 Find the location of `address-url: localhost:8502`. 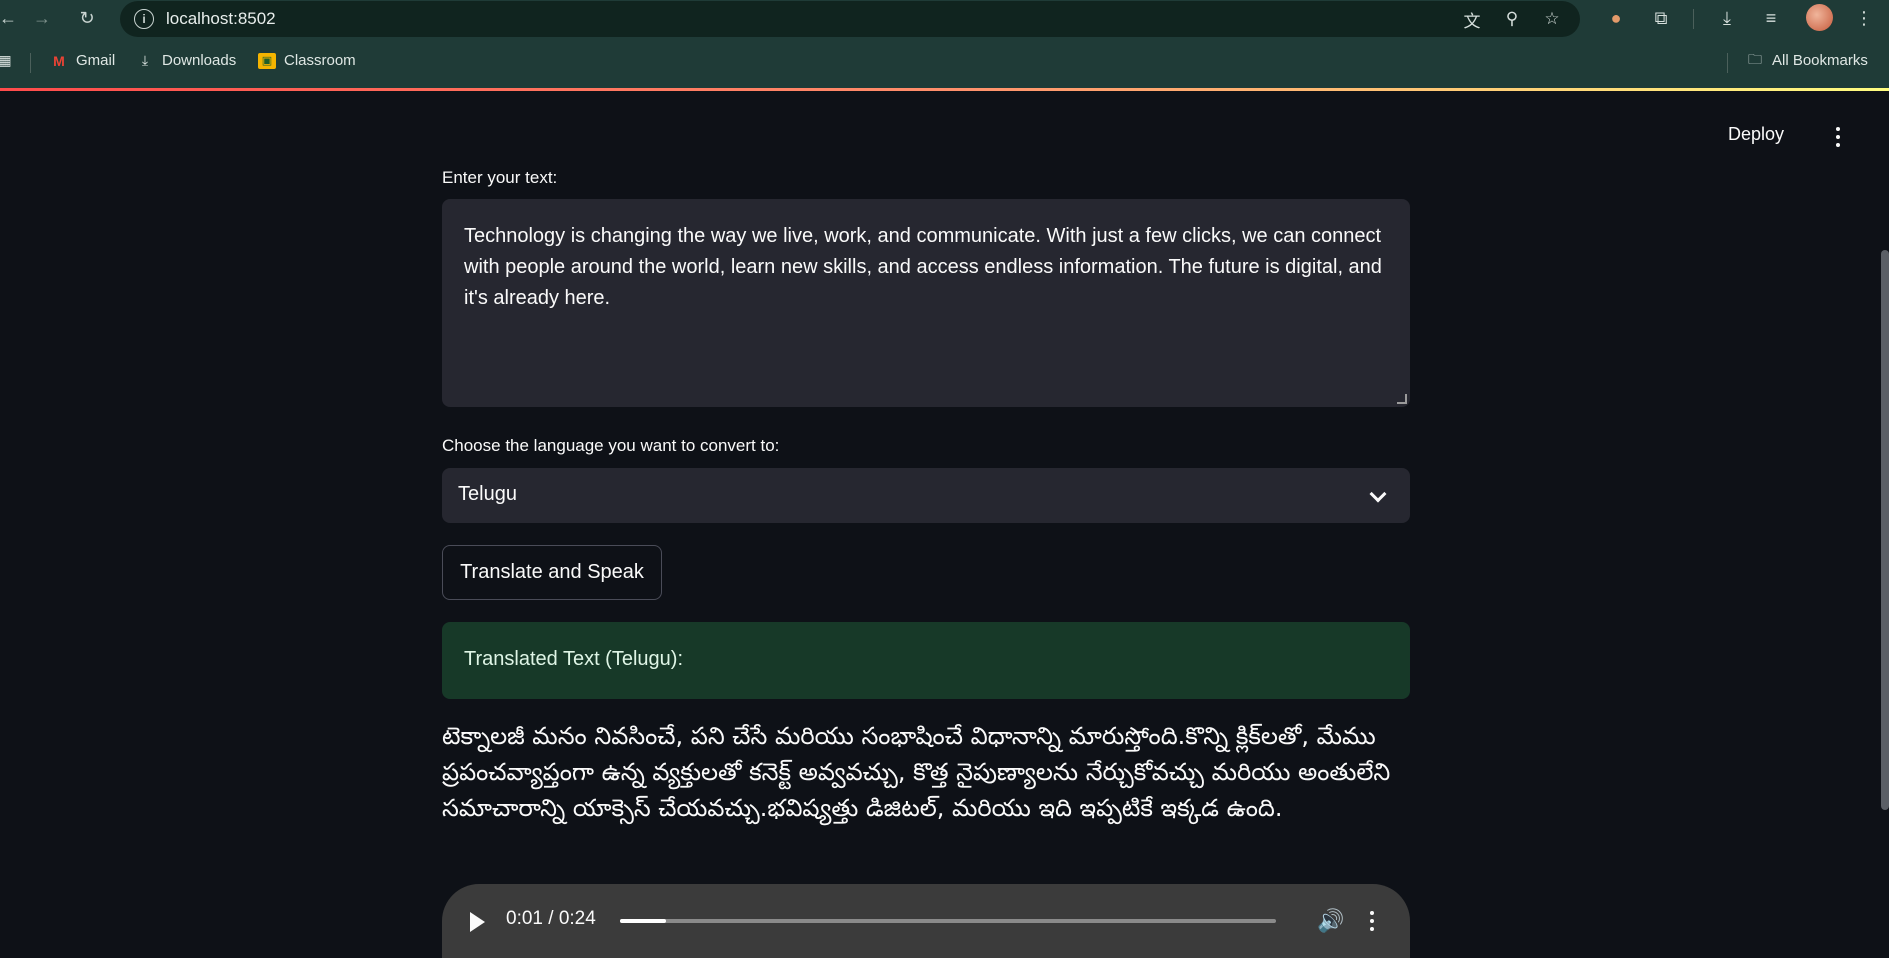

address-url: localhost:8502 is located at coordinates (221, 19).